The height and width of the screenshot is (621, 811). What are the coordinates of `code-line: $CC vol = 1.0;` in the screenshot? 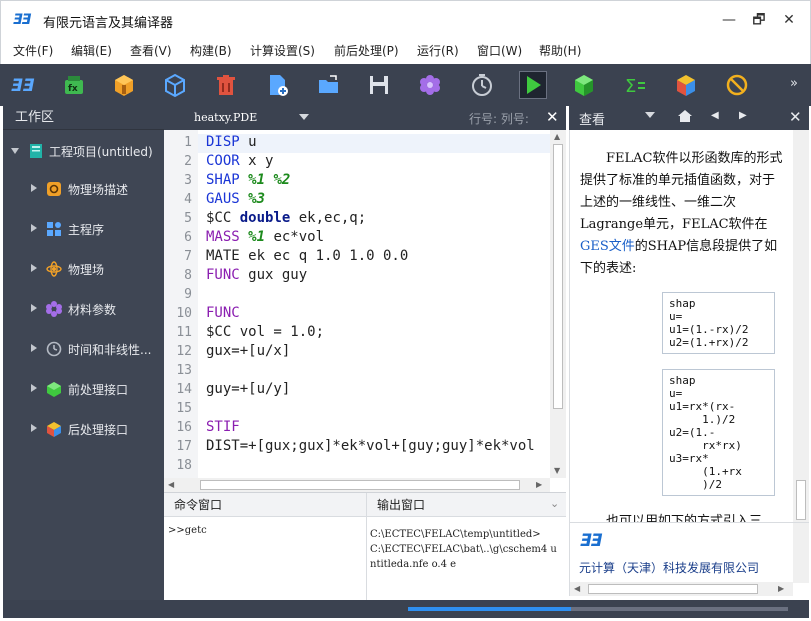 It's located at (265, 332).